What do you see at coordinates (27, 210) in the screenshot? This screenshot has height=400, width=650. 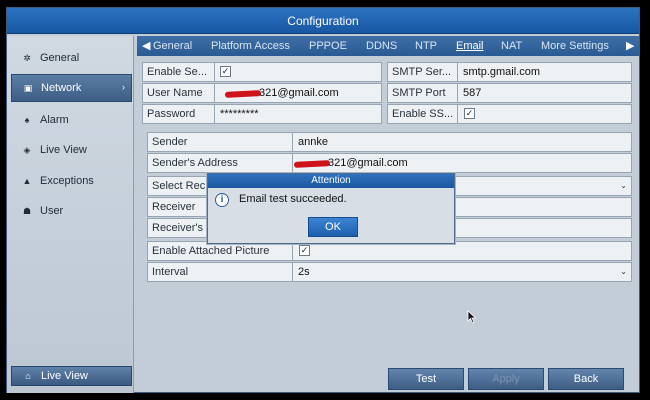 I see `users-icon: ☗` at bounding box center [27, 210].